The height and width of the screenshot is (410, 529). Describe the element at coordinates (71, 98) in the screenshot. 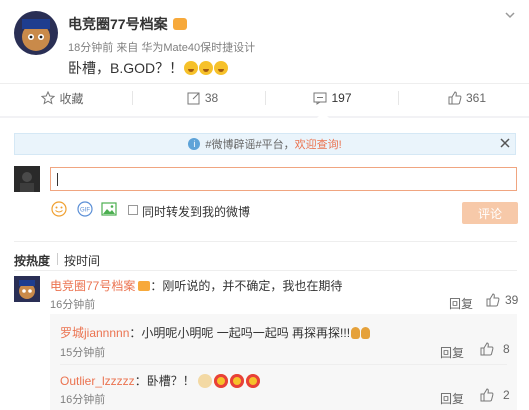

I see `collect-label: 收藏` at that location.